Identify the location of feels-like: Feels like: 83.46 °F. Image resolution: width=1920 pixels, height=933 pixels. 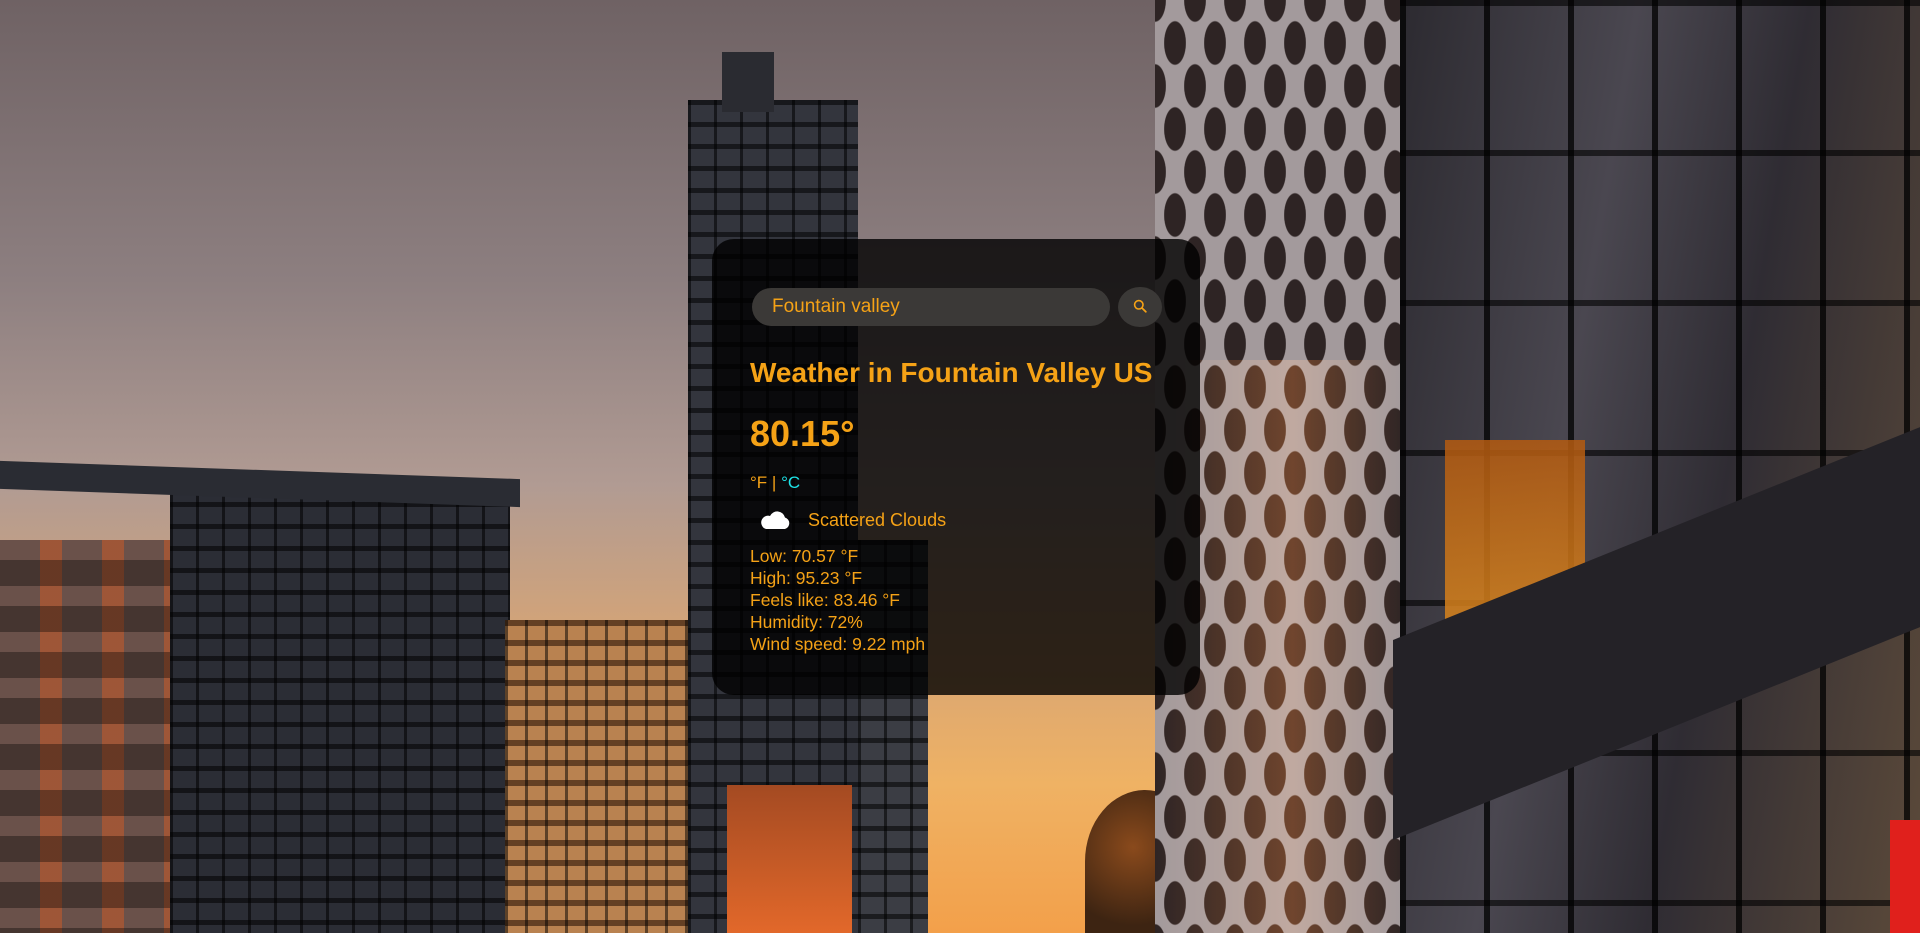
(825, 600).